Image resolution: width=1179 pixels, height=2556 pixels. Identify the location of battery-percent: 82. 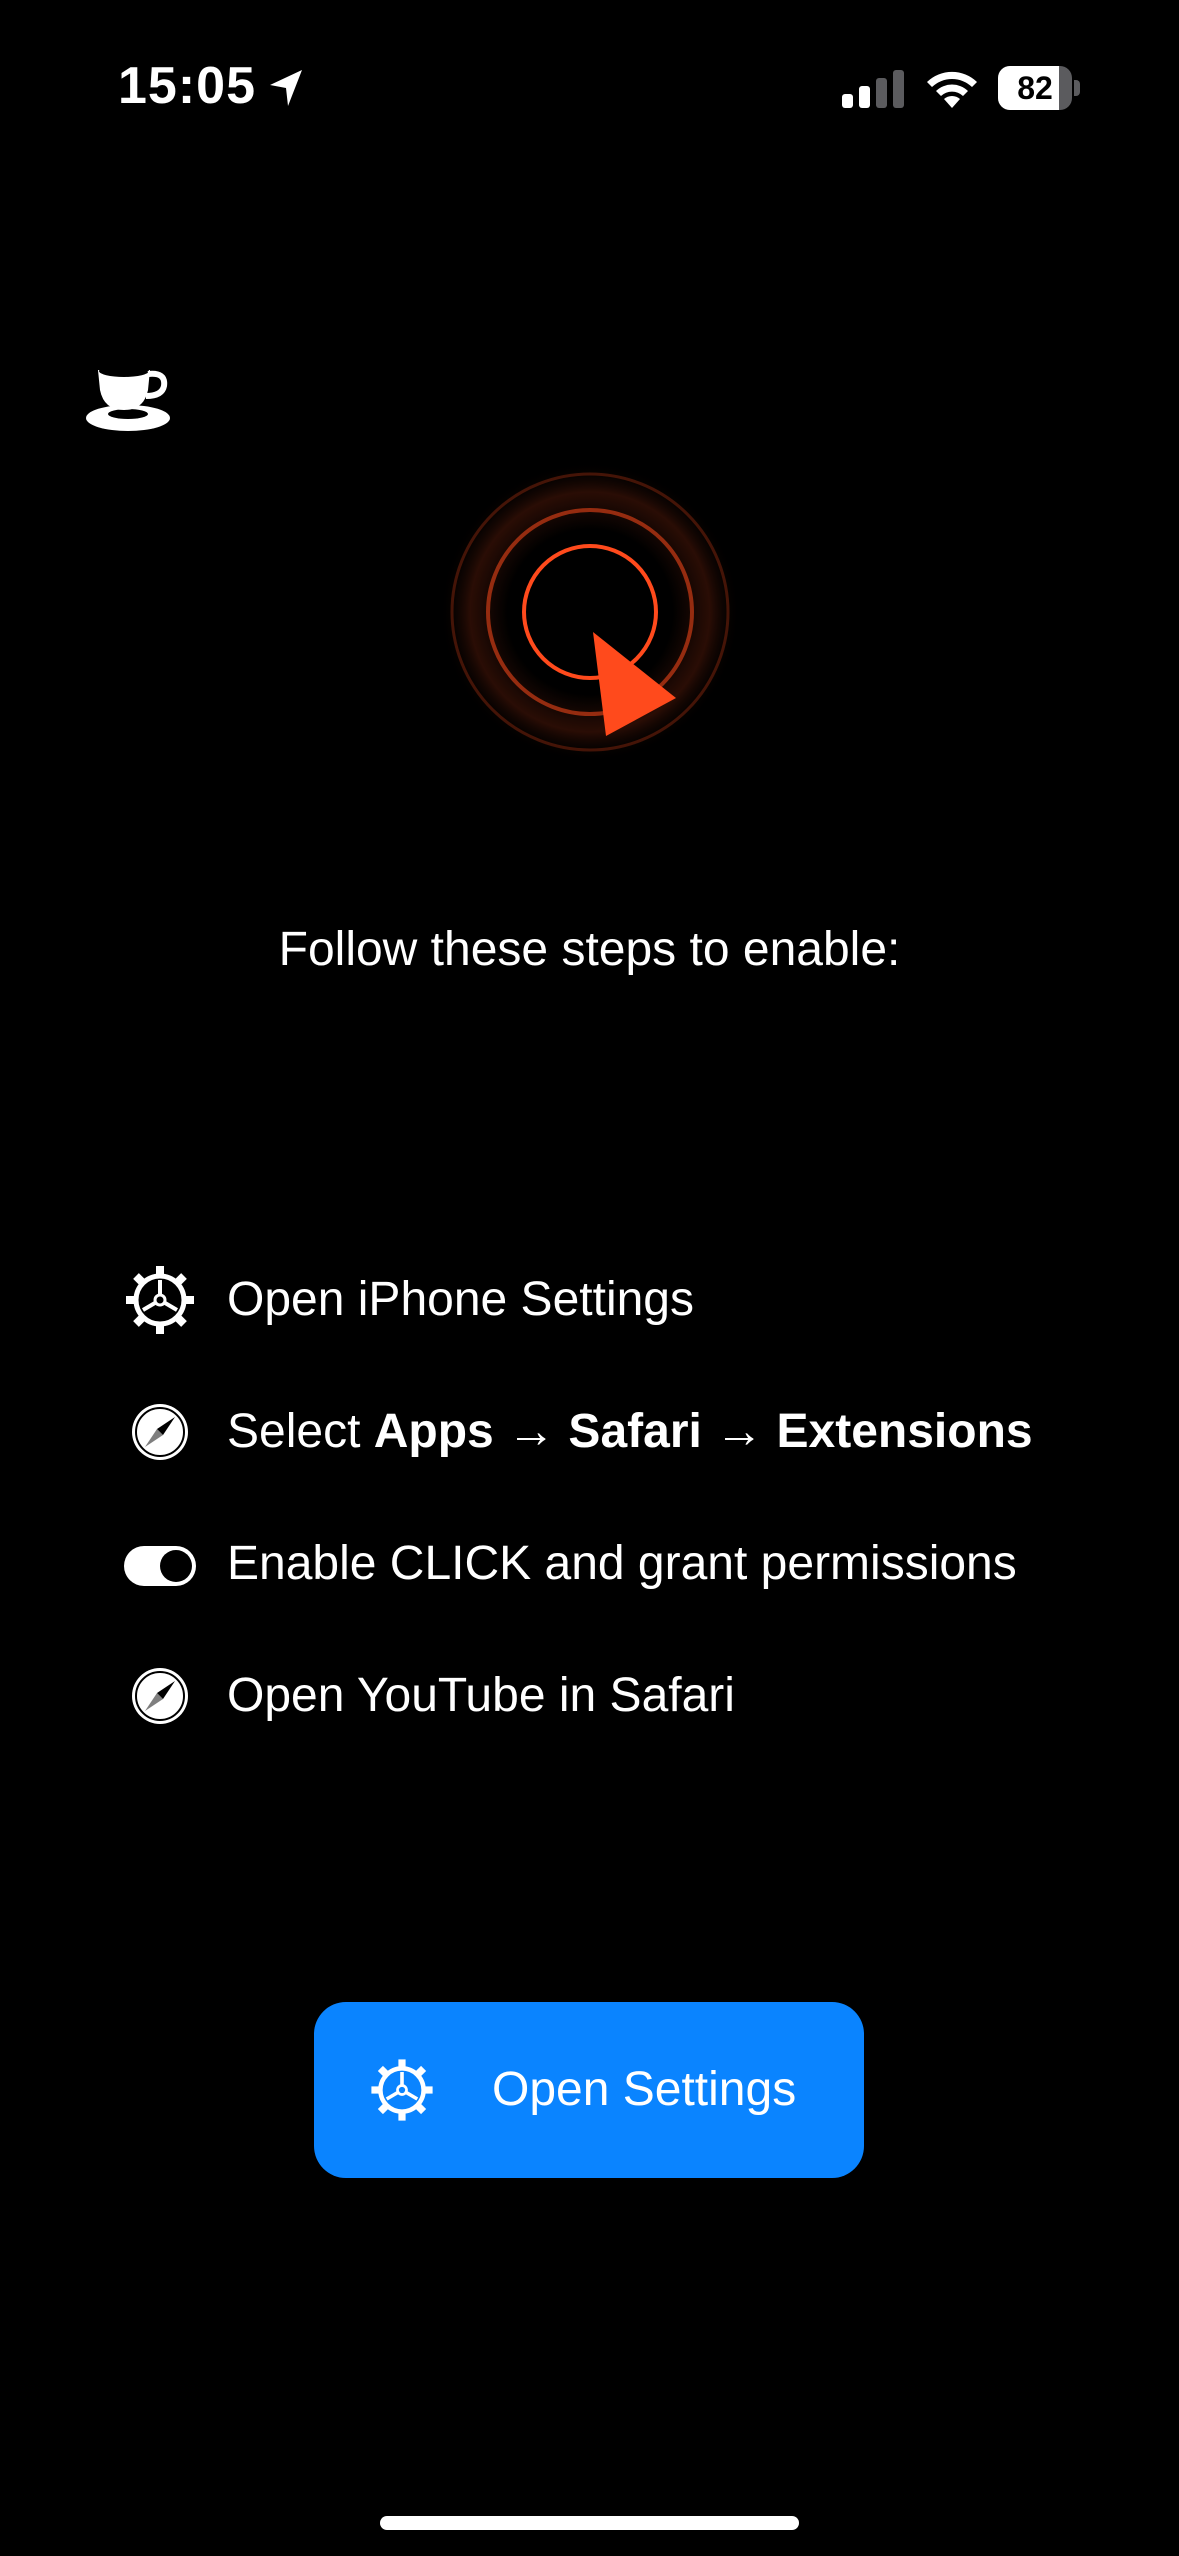
(1035, 88).